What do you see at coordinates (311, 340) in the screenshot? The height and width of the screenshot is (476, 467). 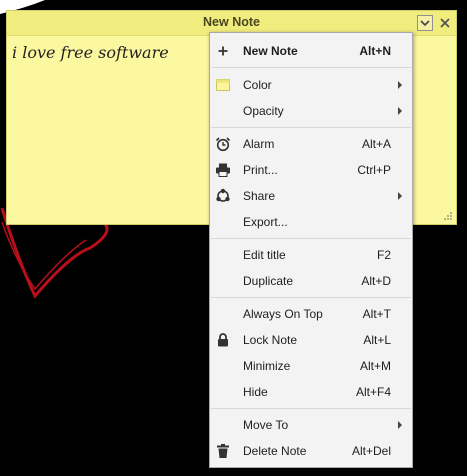 I see `menu-item-lock-note: Lock Note Alt+L` at bounding box center [311, 340].